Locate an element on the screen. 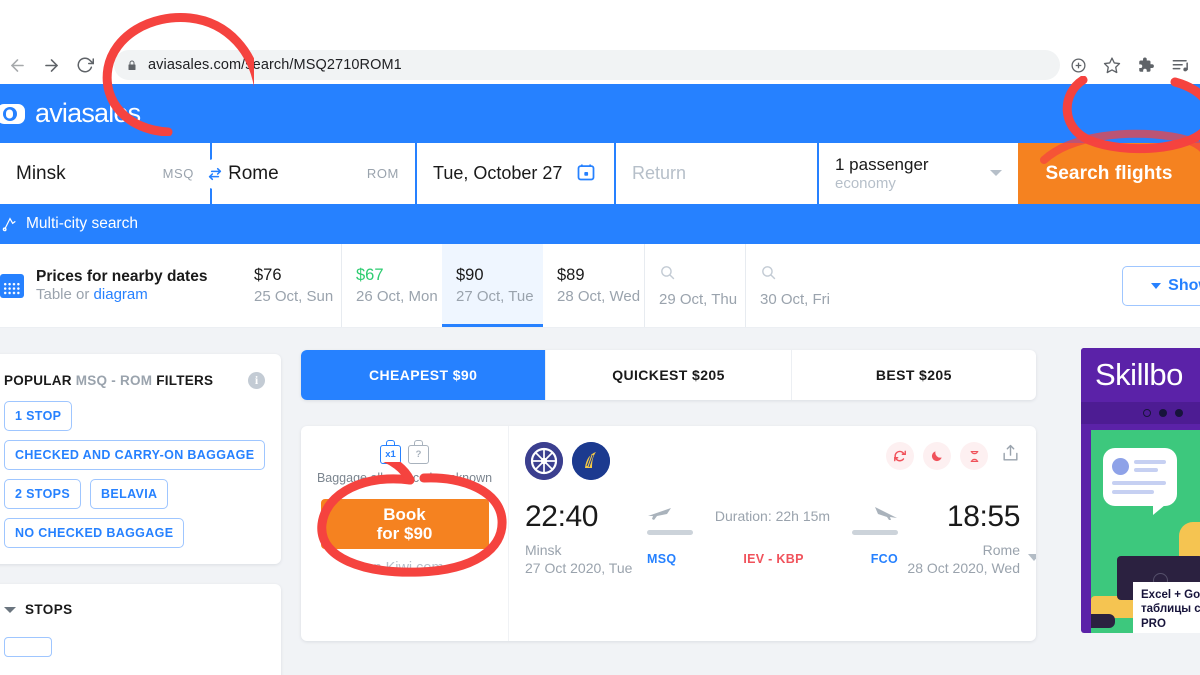 The height and width of the screenshot is (675, 1200). aviasales-logo: aviasales is located at coordinates (70, 113).